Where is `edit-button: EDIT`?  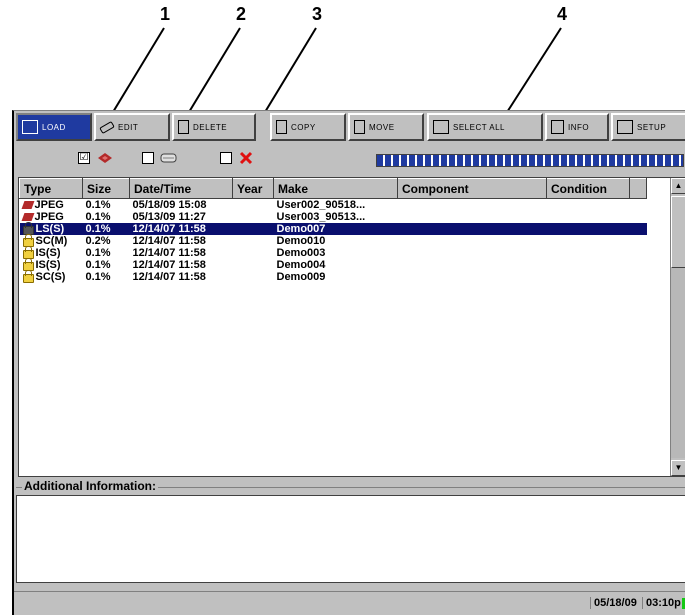
edit-button: EDIT is located at coordinates (132, 127).